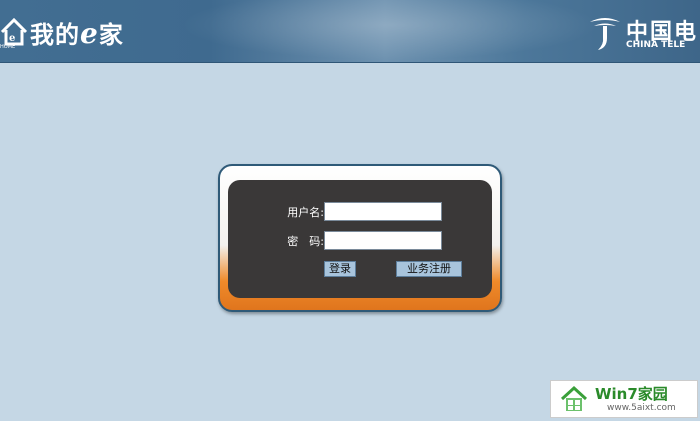 The image size is (700, 421). Describe the element at coordinates (89, 33) in the screenshot. I see `logo-text-e: e` at that location.